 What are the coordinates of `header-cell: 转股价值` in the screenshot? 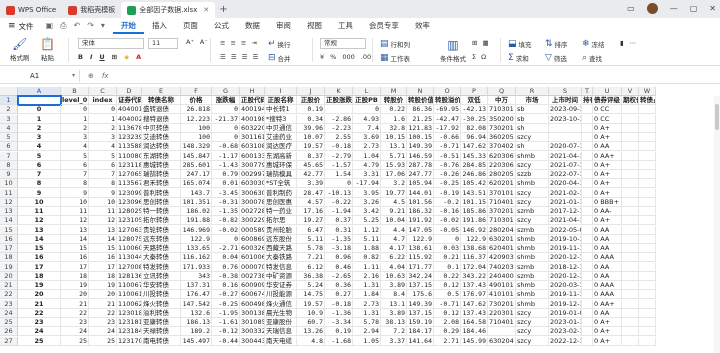 It's located at (420, 100).